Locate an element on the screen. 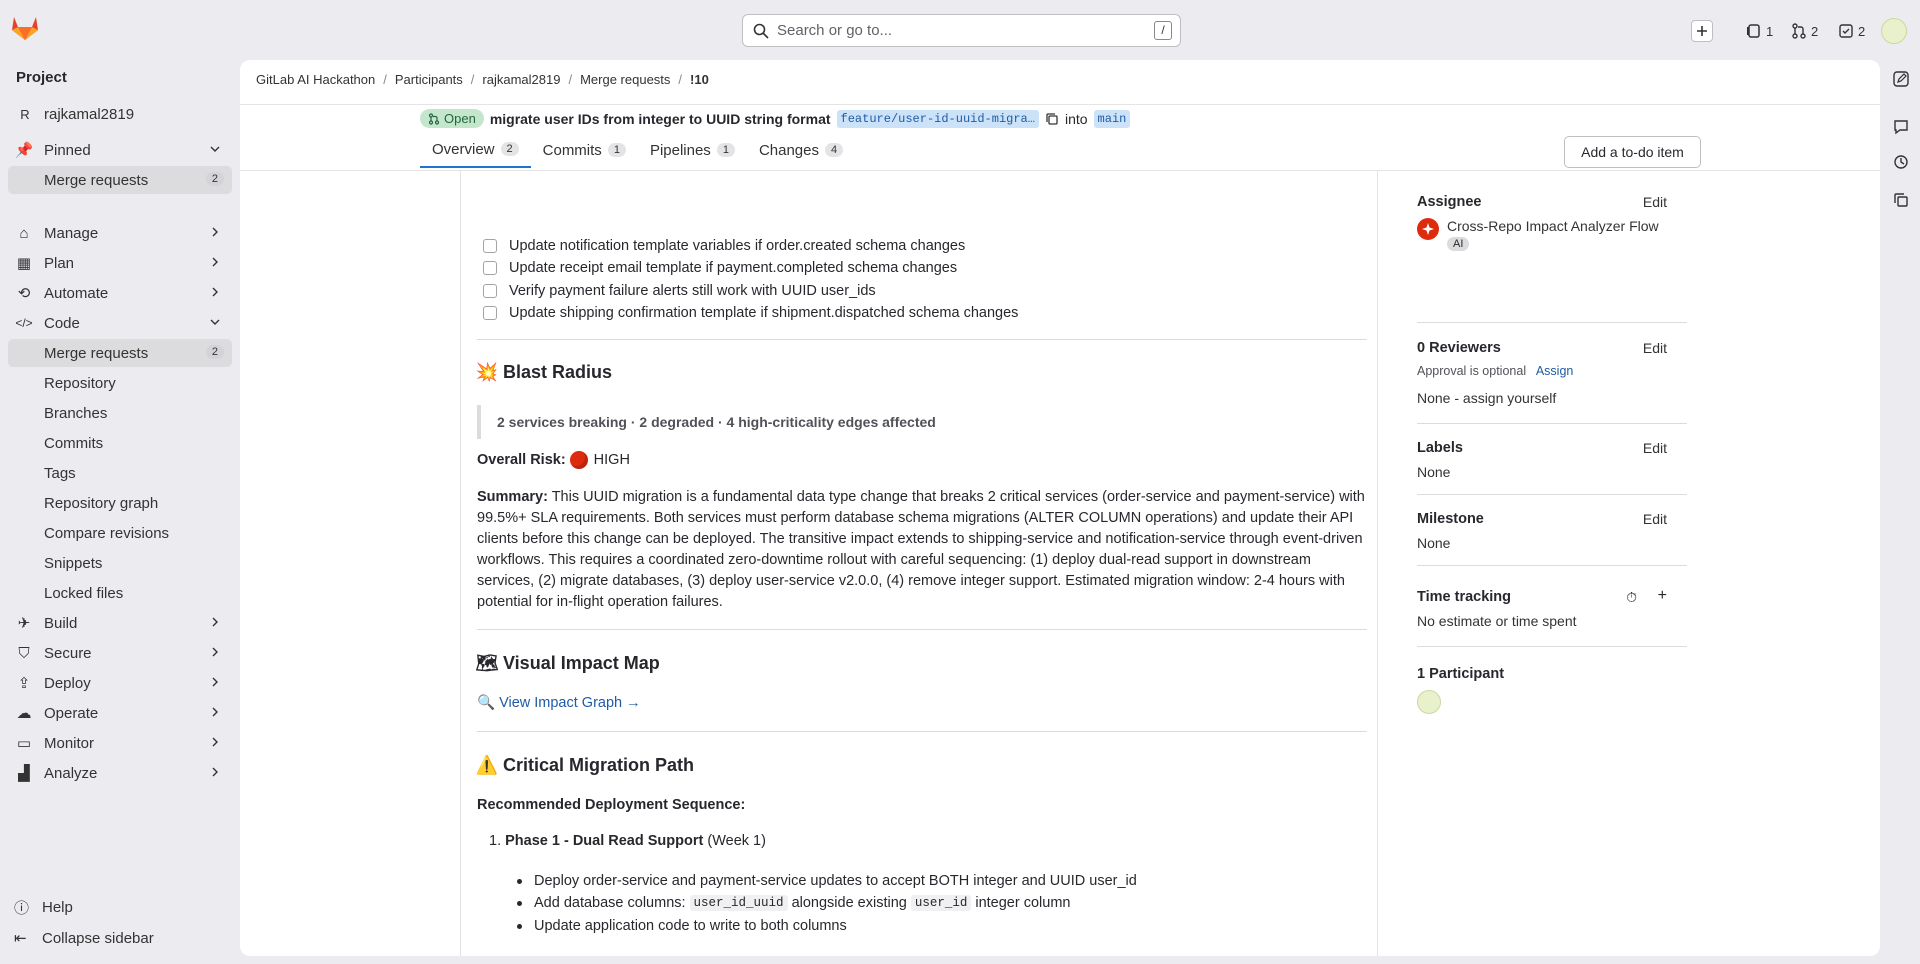  phase-week: (Week 1) is located at coordinates (736, 841).